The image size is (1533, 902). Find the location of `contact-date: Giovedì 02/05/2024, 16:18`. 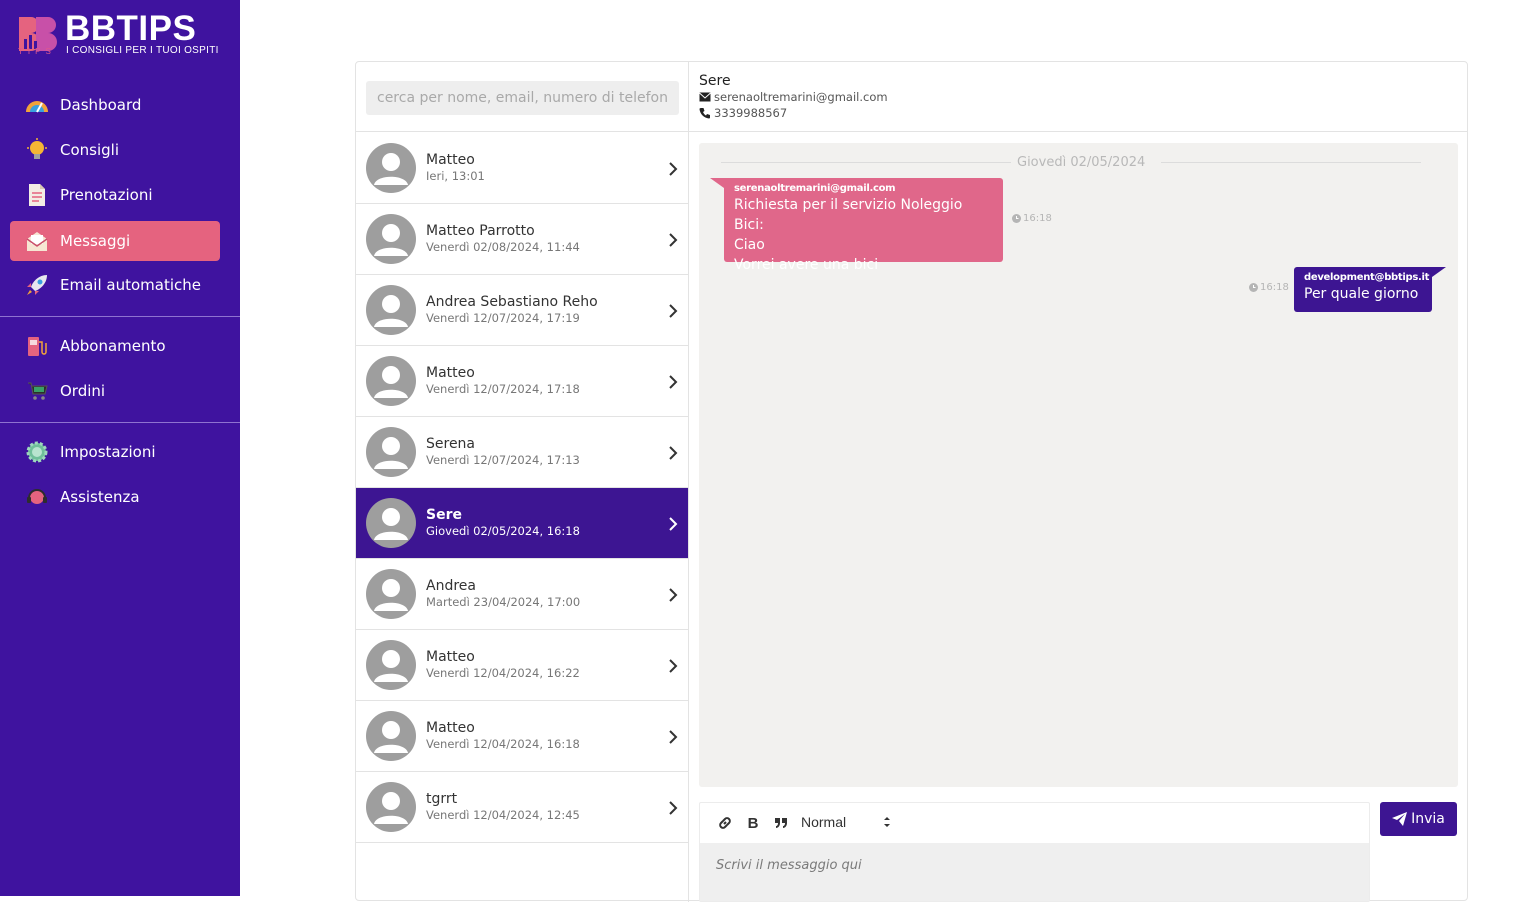

contact-date: Giovedì 02/05/2024, 16:18 is located at coordinates (503, 531).